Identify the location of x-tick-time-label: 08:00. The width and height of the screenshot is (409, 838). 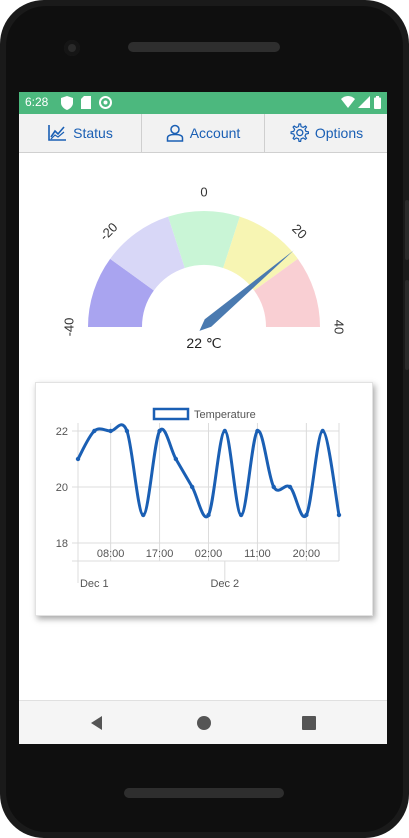
(111, 554).